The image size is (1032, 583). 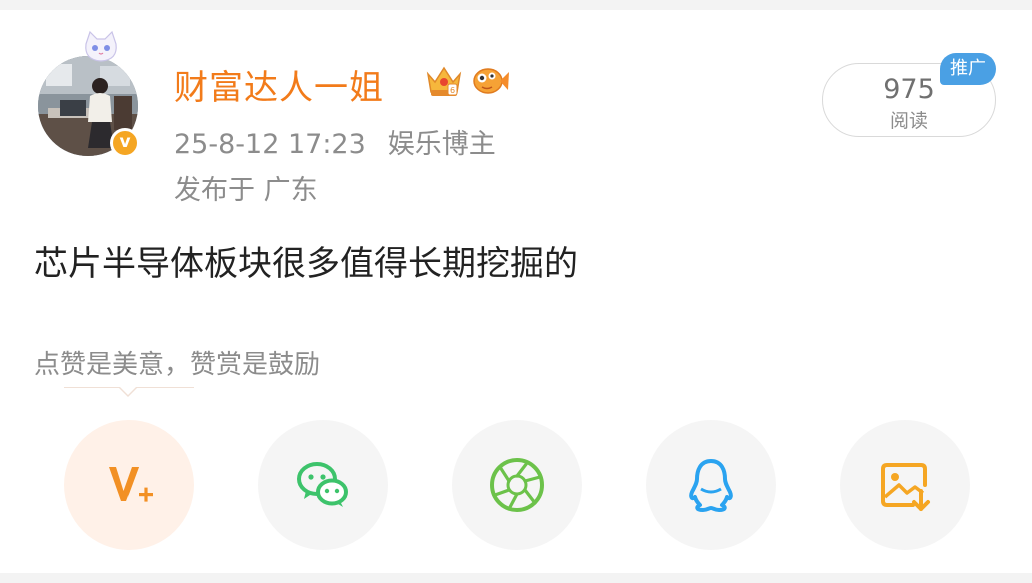 I want to click on reward-tip: 点赞是美意，赞赏是鼓励, so click(x=177, y=365).